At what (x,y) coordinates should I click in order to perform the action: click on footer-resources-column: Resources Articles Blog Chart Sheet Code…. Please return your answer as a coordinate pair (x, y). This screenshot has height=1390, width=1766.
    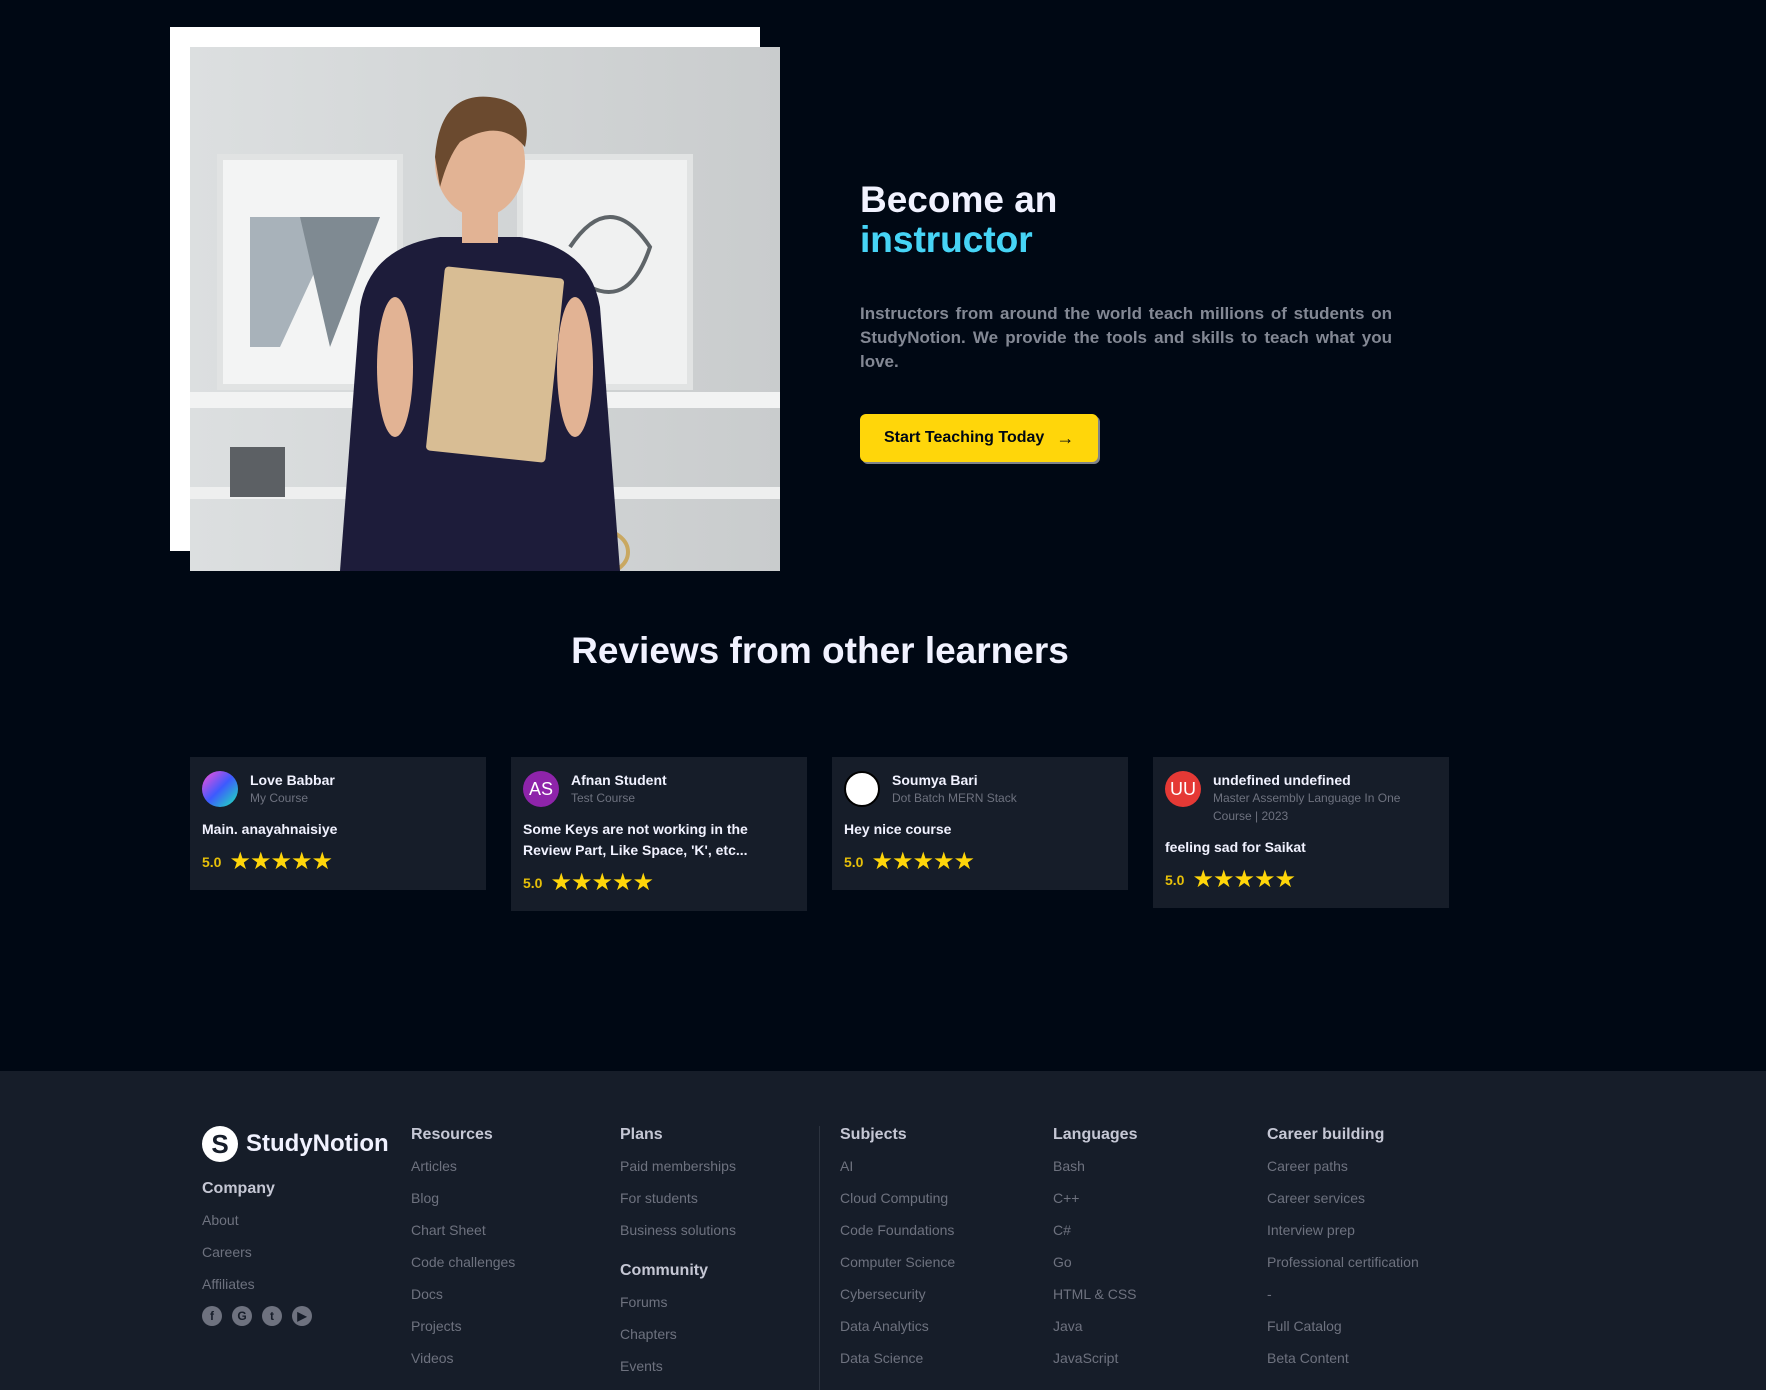
    Looking at the image, I should click on (463, 1253).